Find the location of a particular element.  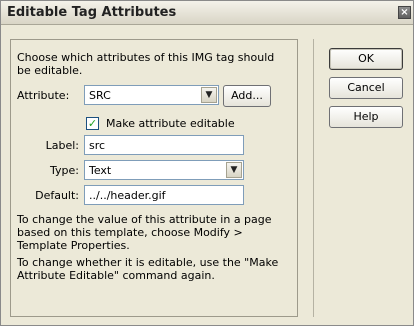

make-editable-checkbox: ✓ is located at coordinates (92, 123).